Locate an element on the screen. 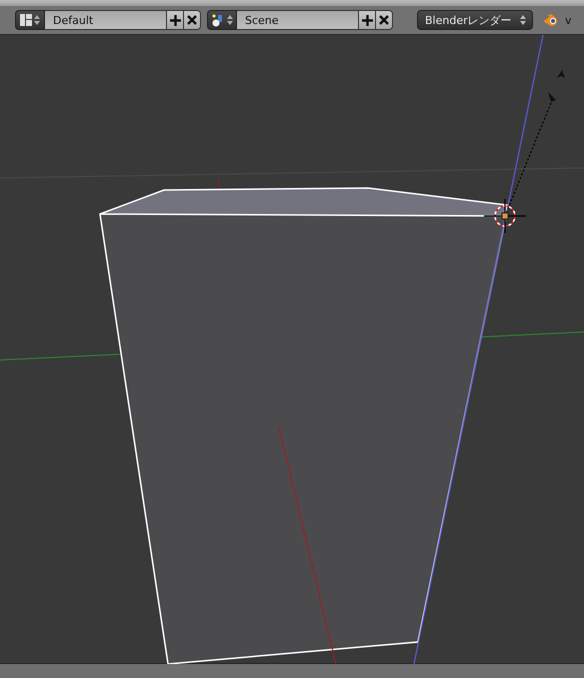  scene-icon is located at coordinates (218, 20).